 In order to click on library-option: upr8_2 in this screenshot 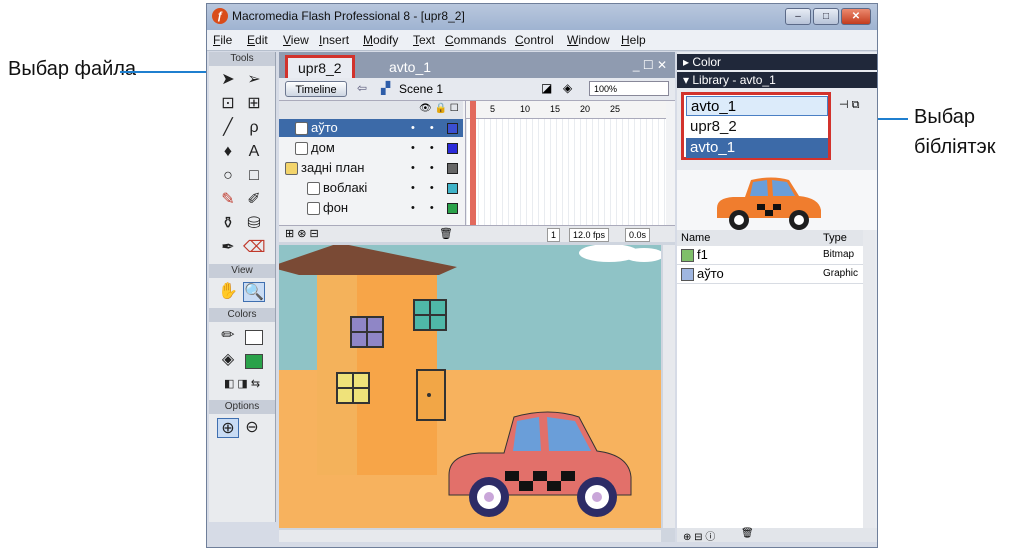, I will do `click(757, 127)`.